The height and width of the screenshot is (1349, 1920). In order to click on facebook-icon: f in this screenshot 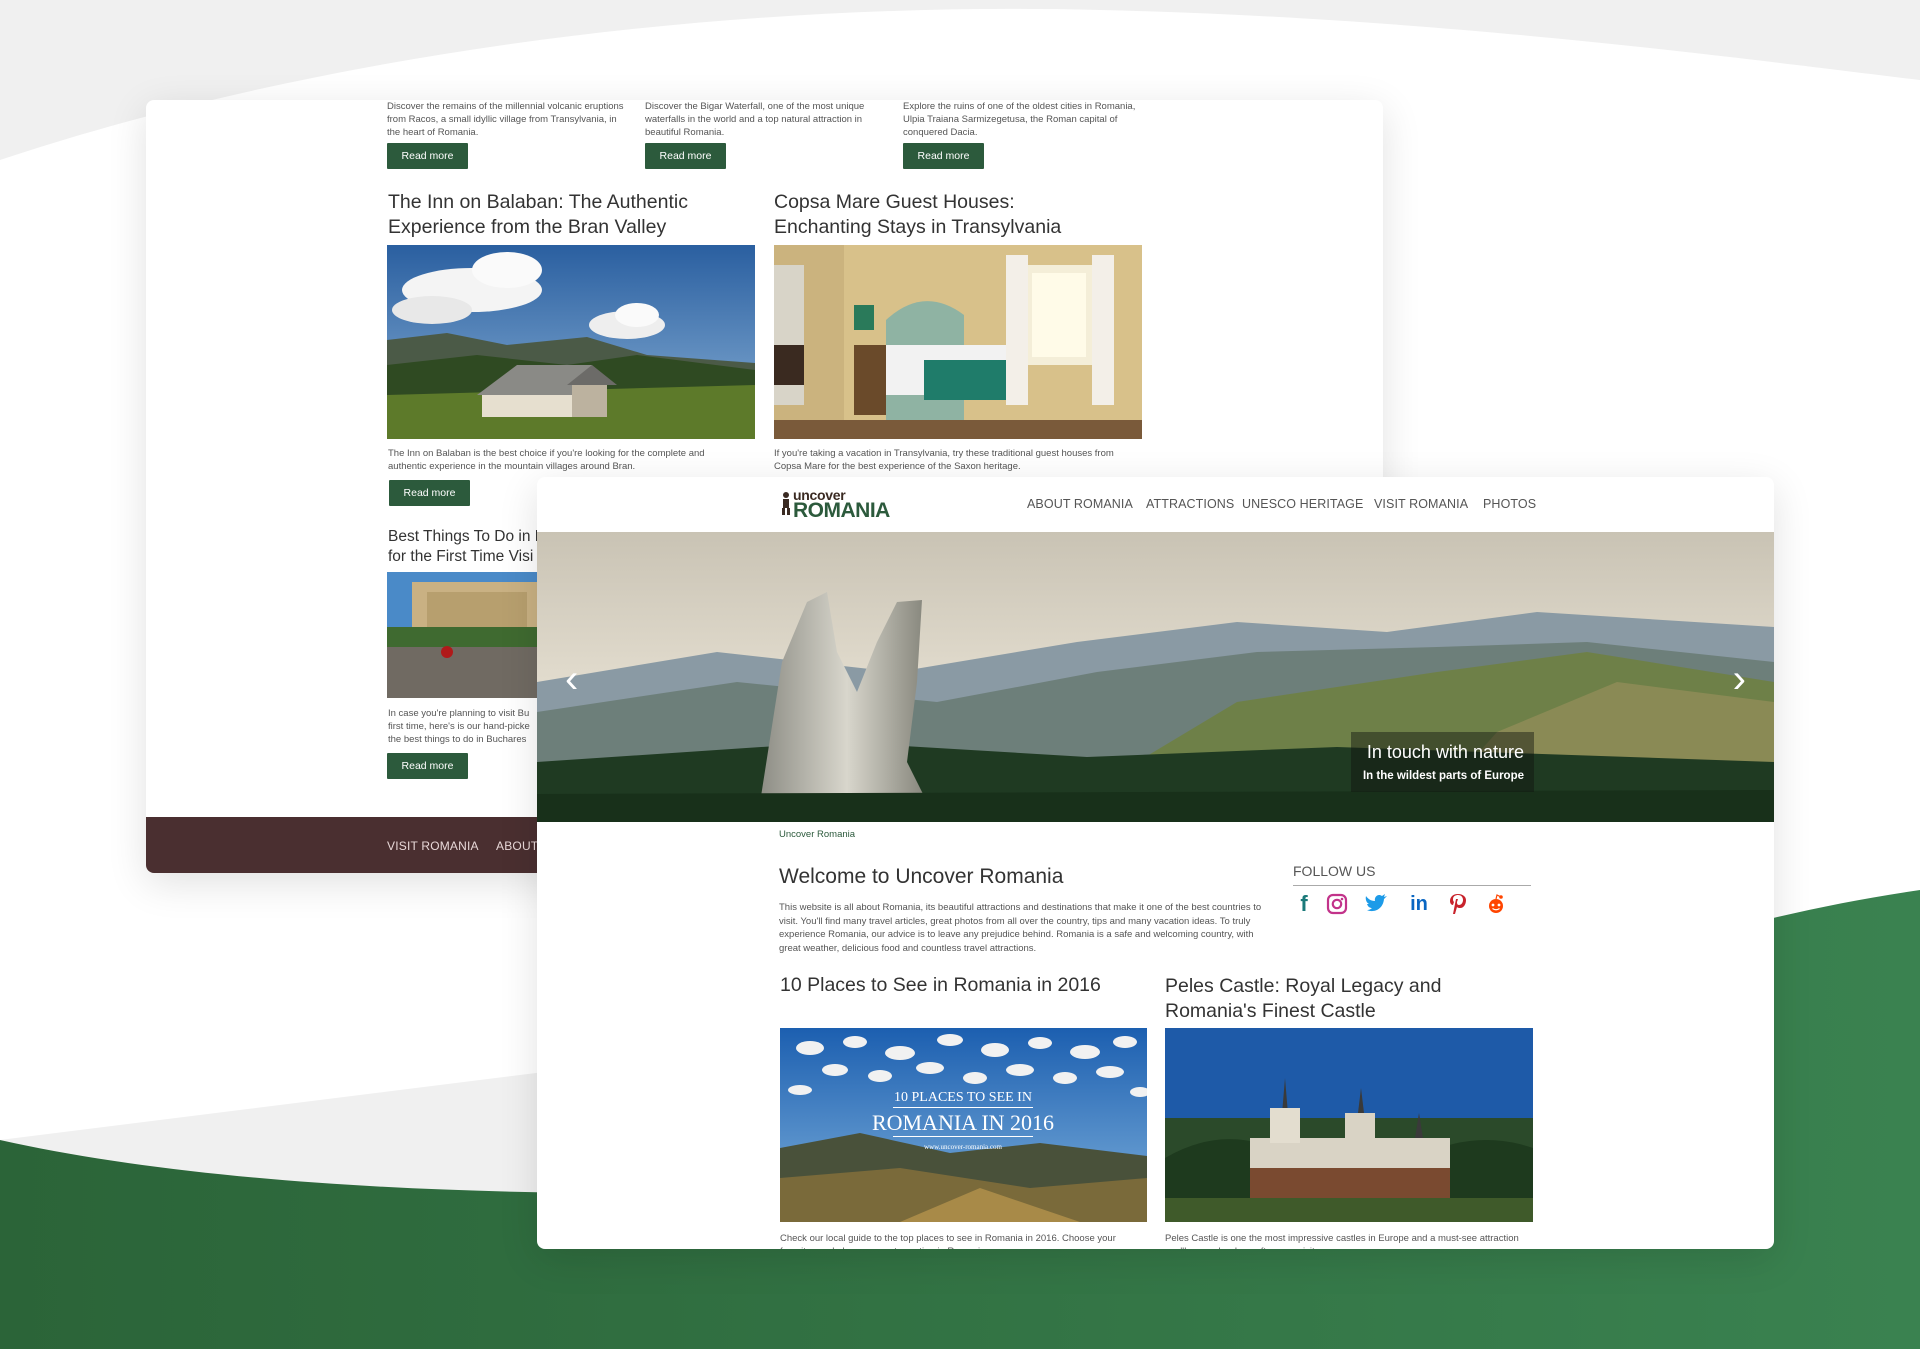, I will do `click(1304, 904)`.